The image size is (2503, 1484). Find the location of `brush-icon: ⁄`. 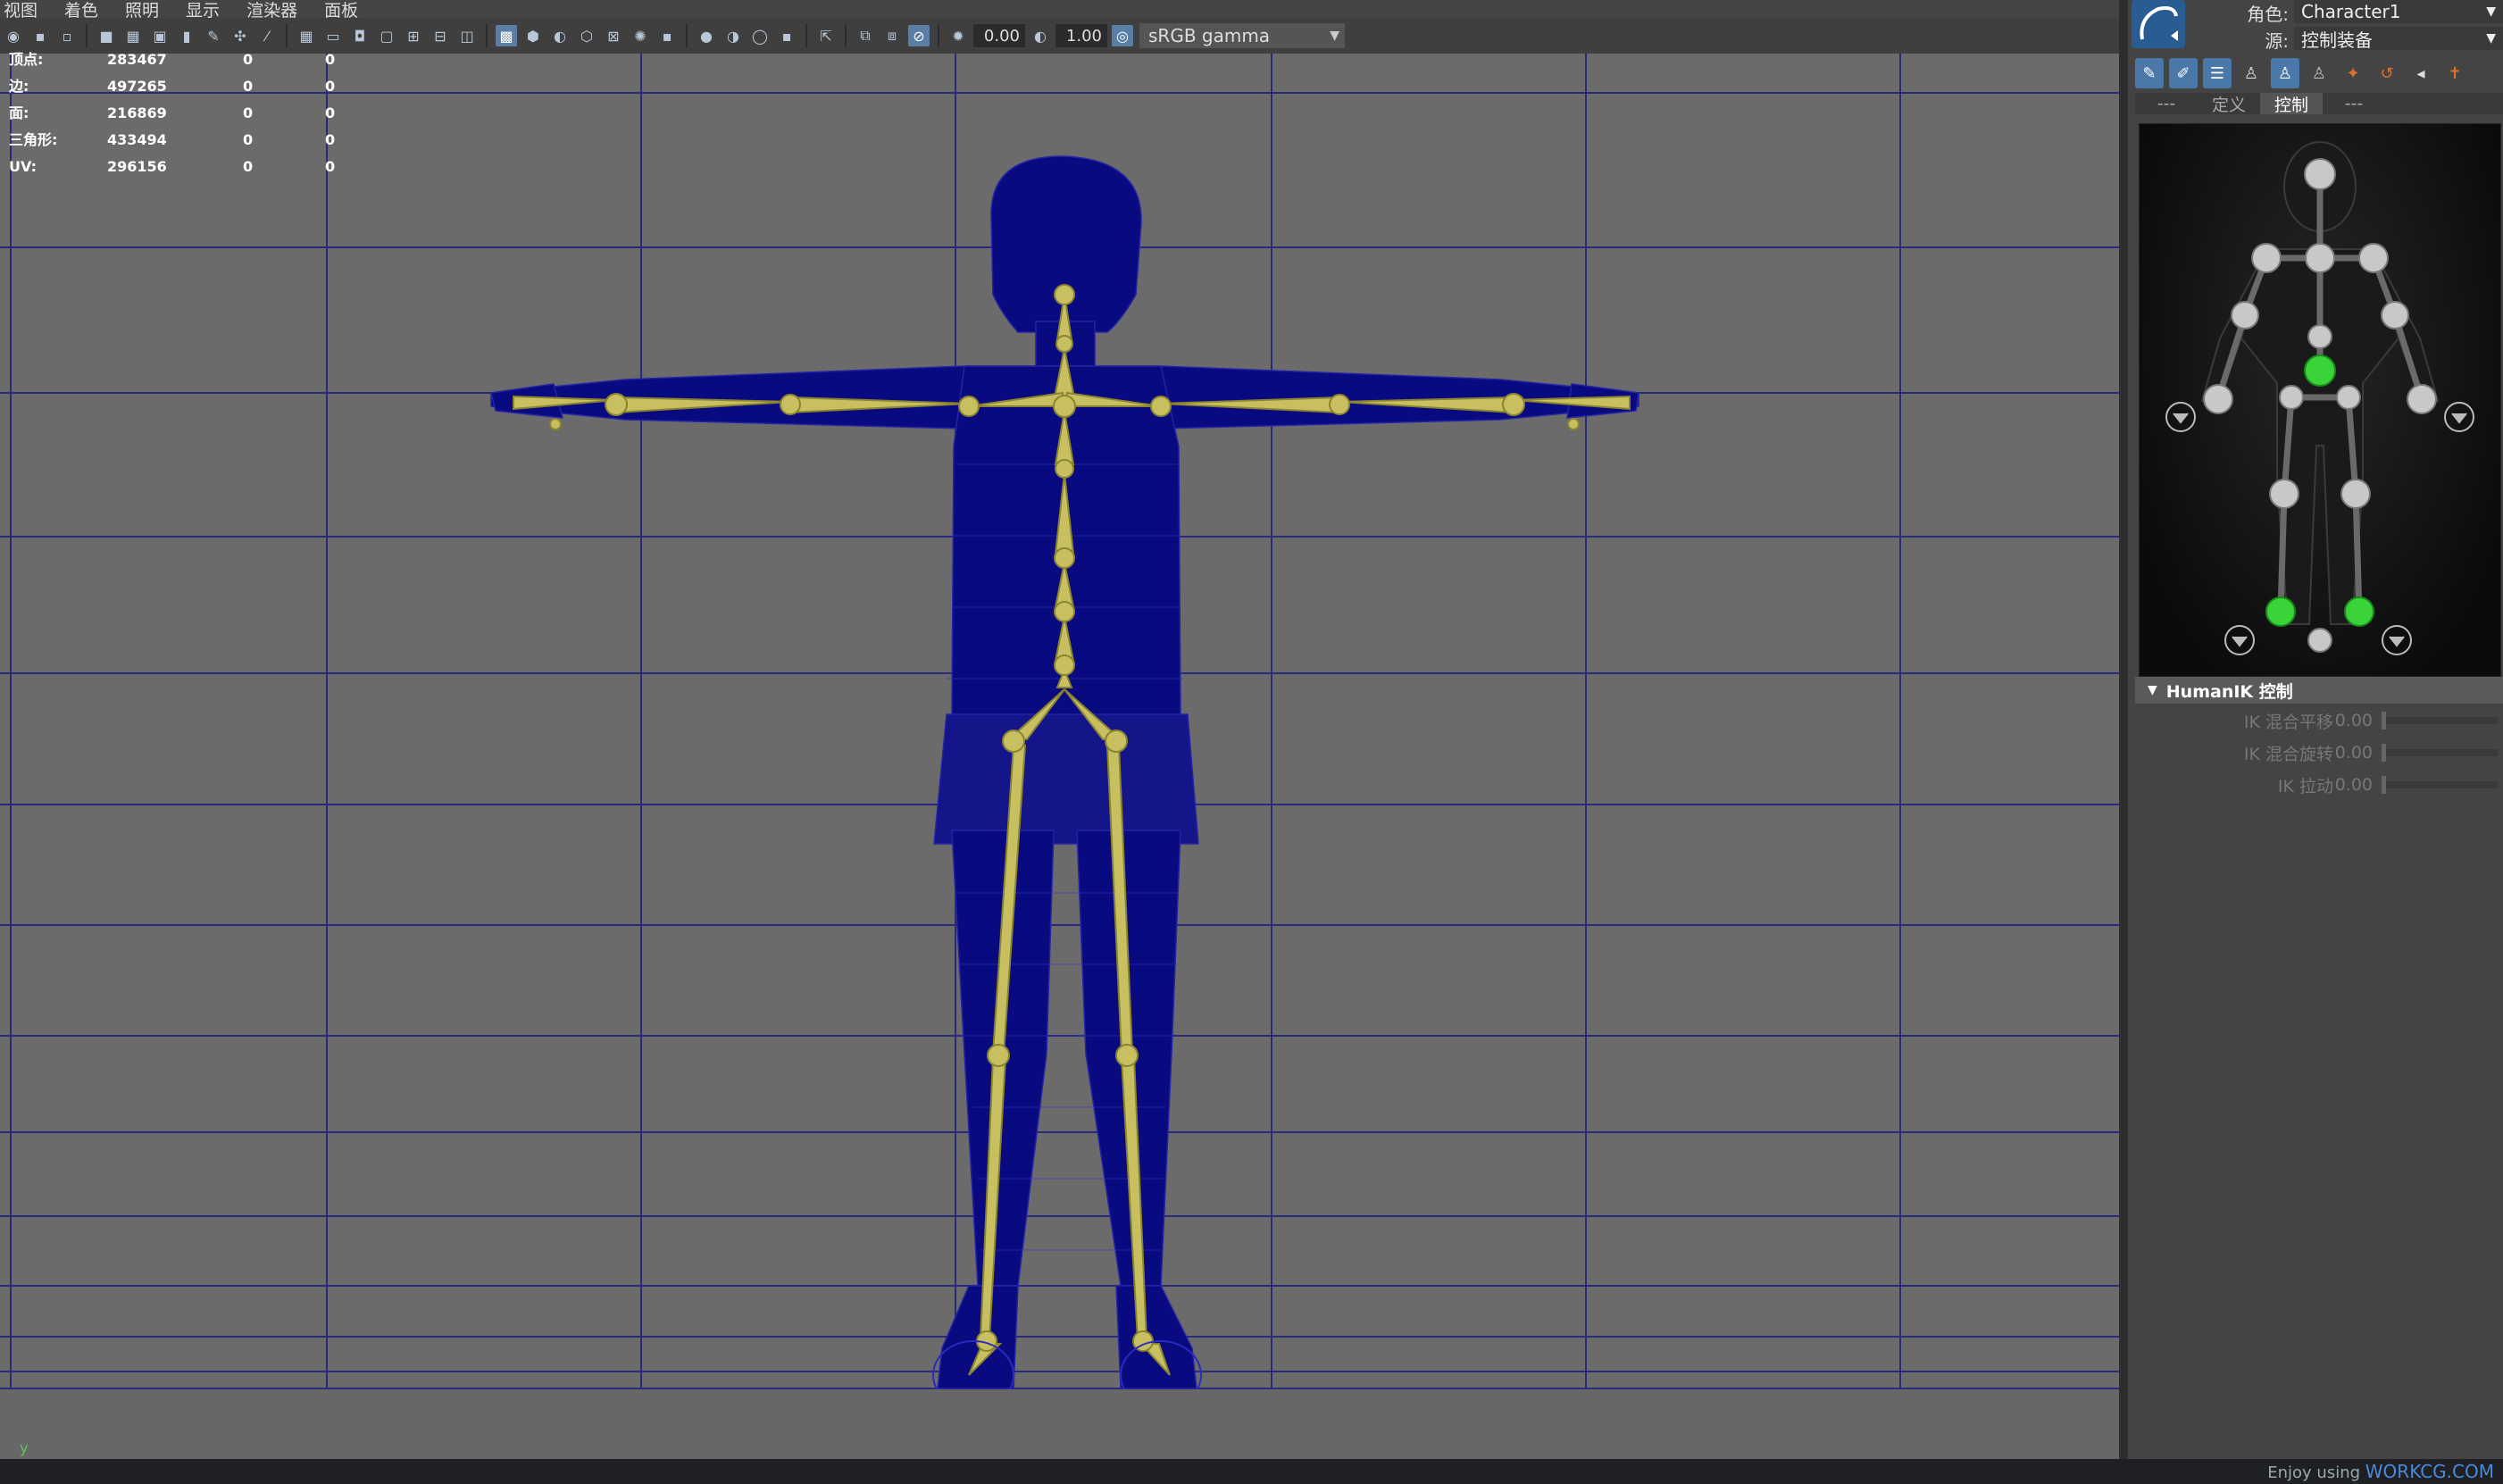

brush-icon: ⁄ is located at coordinates (267, 35).